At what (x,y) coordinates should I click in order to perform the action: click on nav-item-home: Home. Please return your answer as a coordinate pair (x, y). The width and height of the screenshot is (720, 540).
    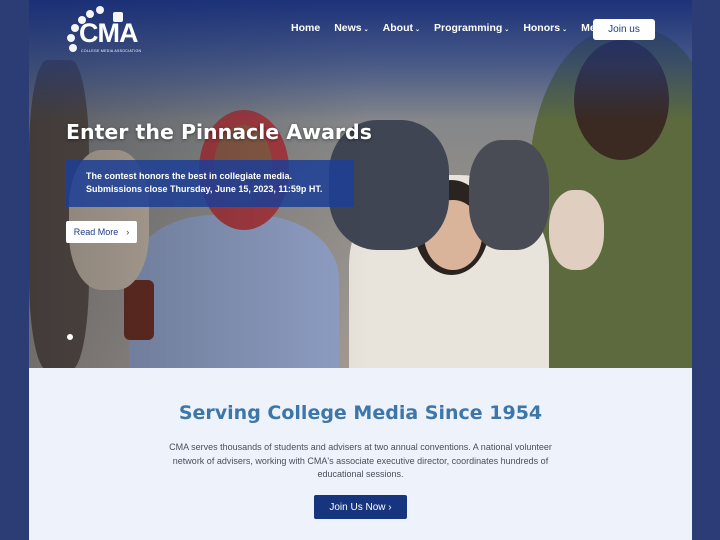
    Looking at the image, I should click on (305, 28).